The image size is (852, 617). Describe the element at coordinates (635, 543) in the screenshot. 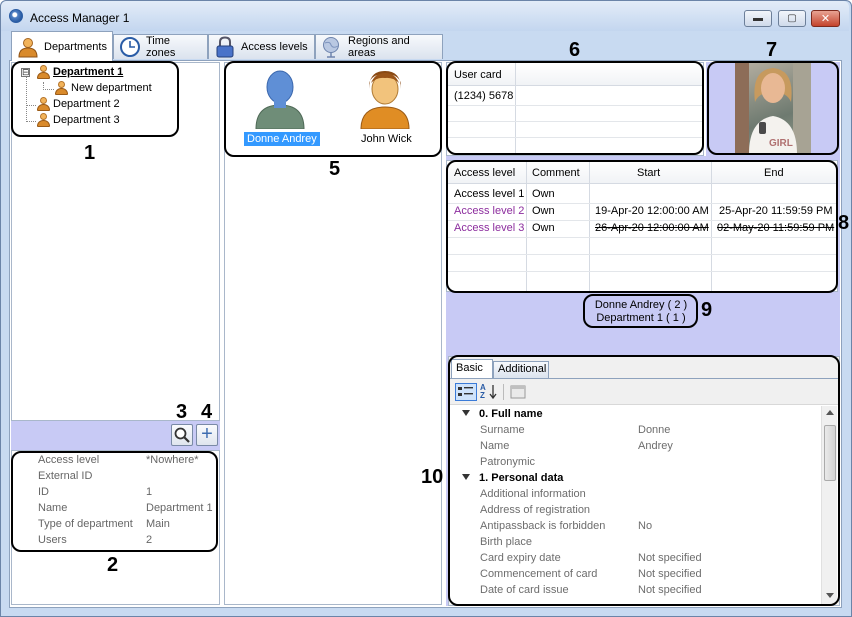

I see `property-row-birth-place: Birth place` at that location.